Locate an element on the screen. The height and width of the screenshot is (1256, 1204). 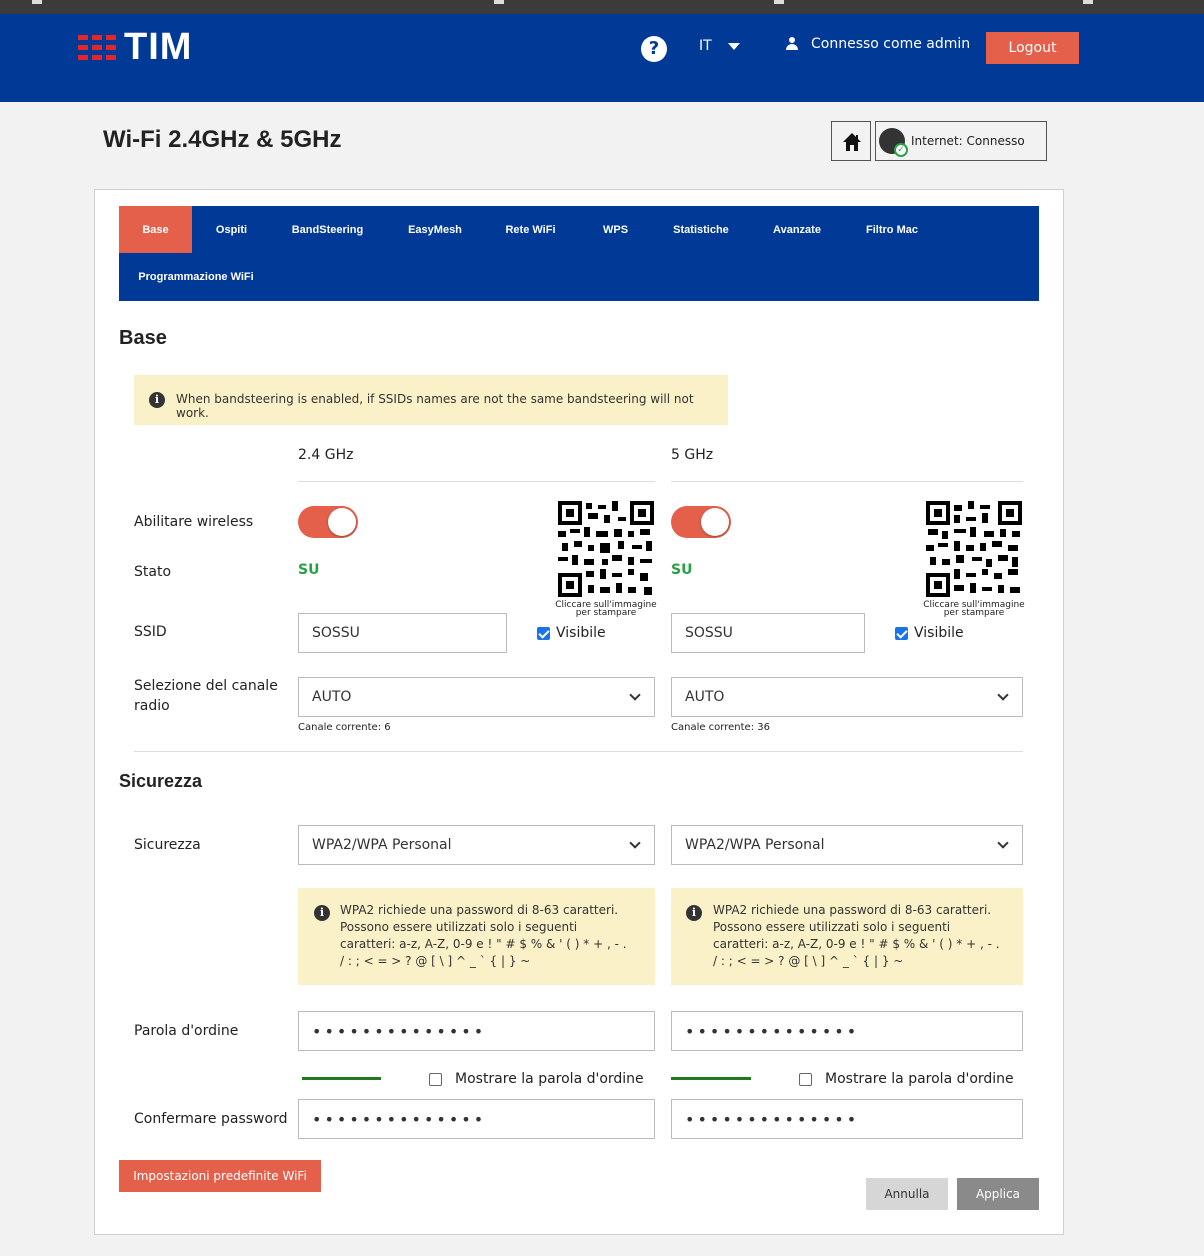
password-input-24: •••••••••••••• is located at coordinates (476, 1031).